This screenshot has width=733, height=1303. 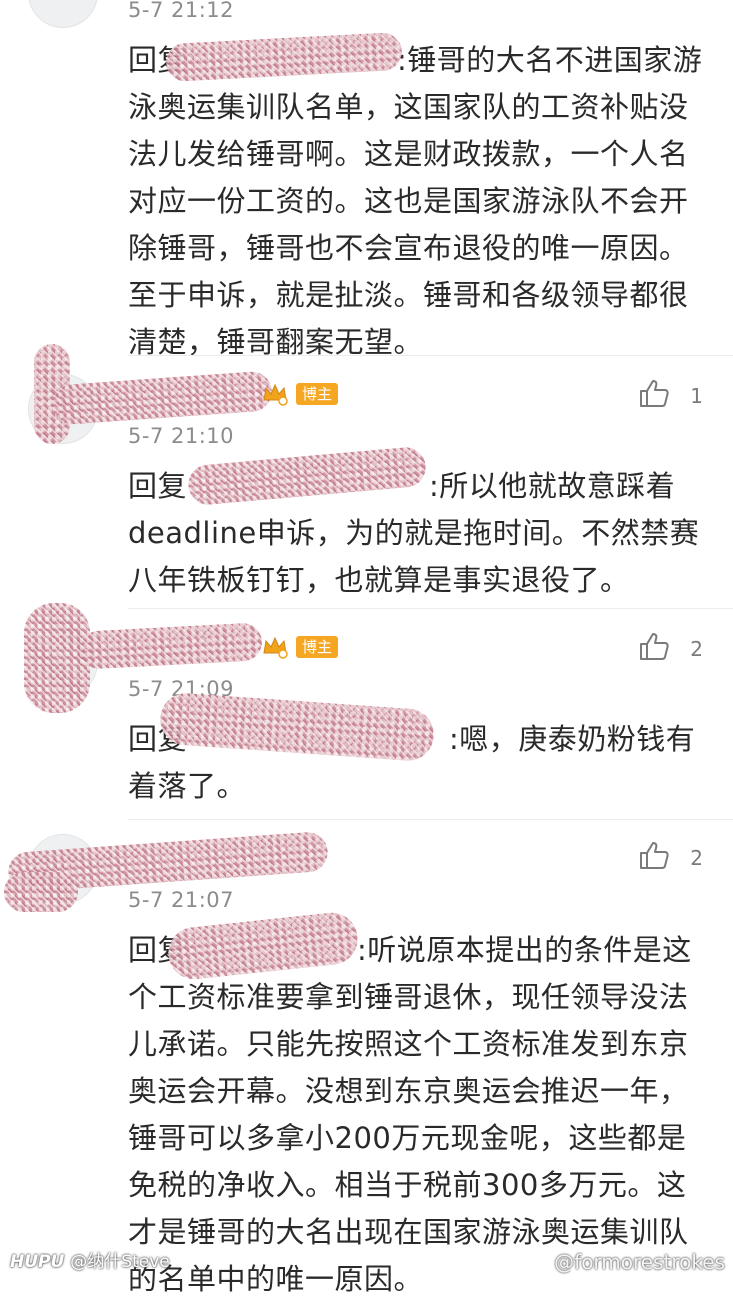 I want to click on reply-prefix: 回复, so click(x=158, y=486).